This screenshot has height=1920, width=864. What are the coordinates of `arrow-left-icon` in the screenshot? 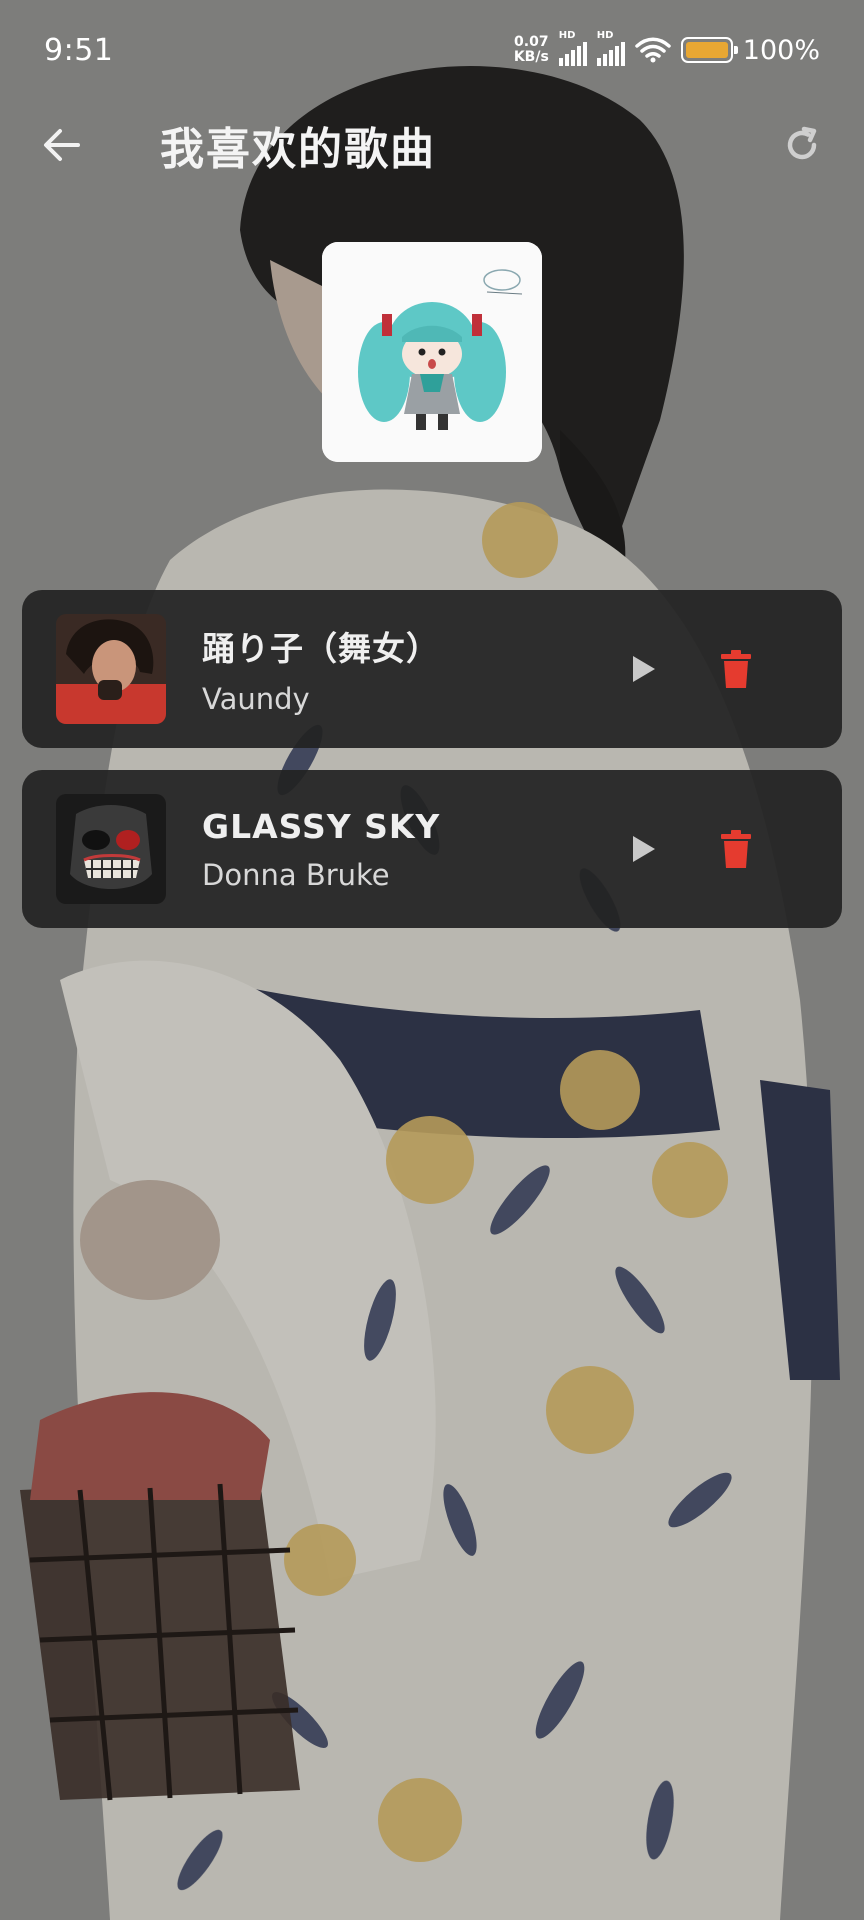 It's located at (62, 145).